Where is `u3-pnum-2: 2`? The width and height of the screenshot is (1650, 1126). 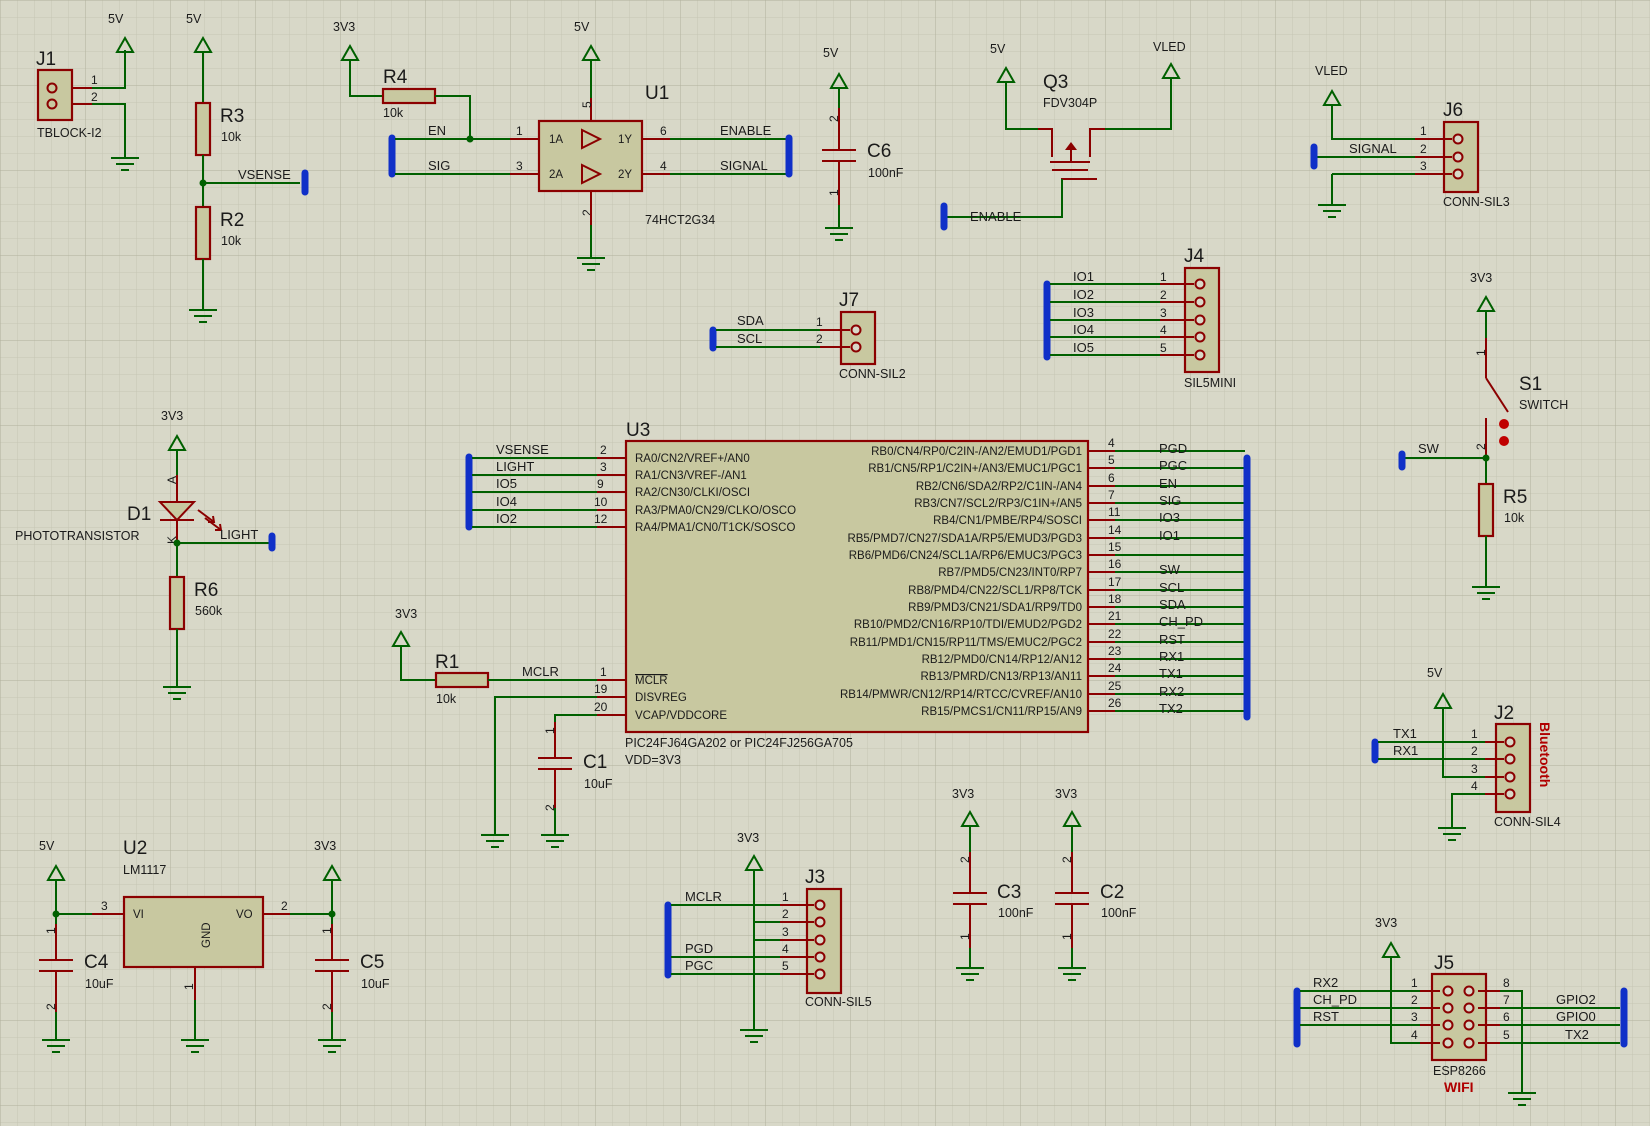 u3-pnum-2: 2 is located at coordinates (603, 450).